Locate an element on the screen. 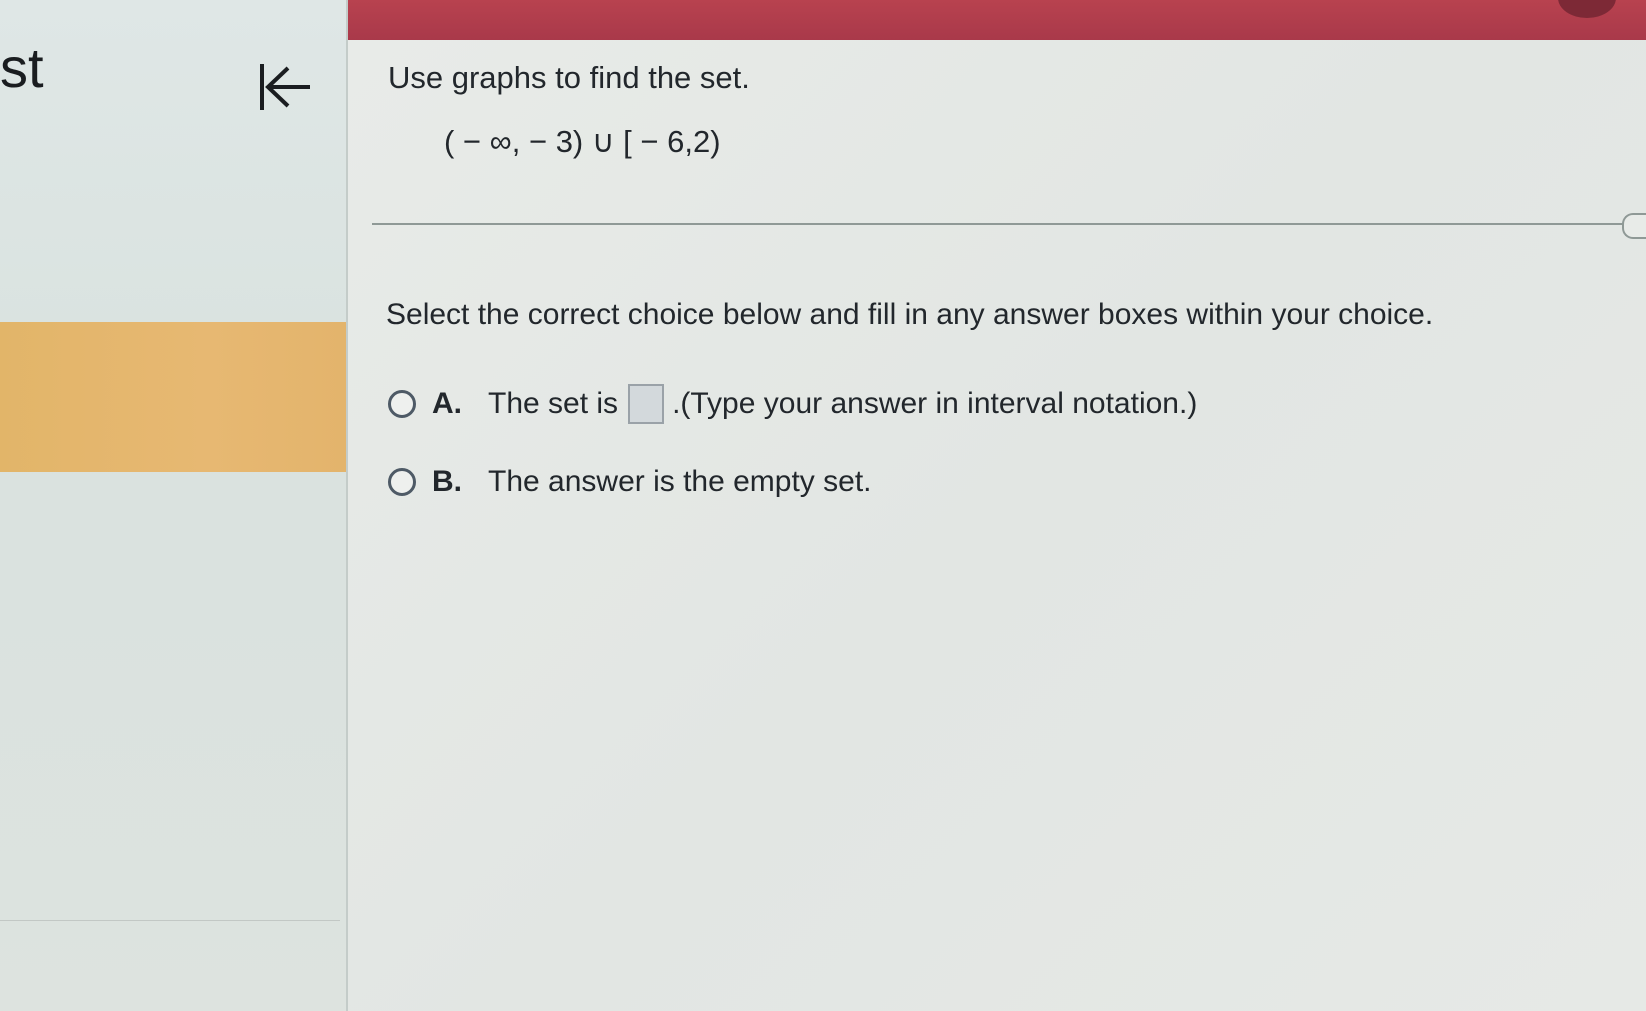  choice-a-letter: A. is located at coordinates (447, 403).